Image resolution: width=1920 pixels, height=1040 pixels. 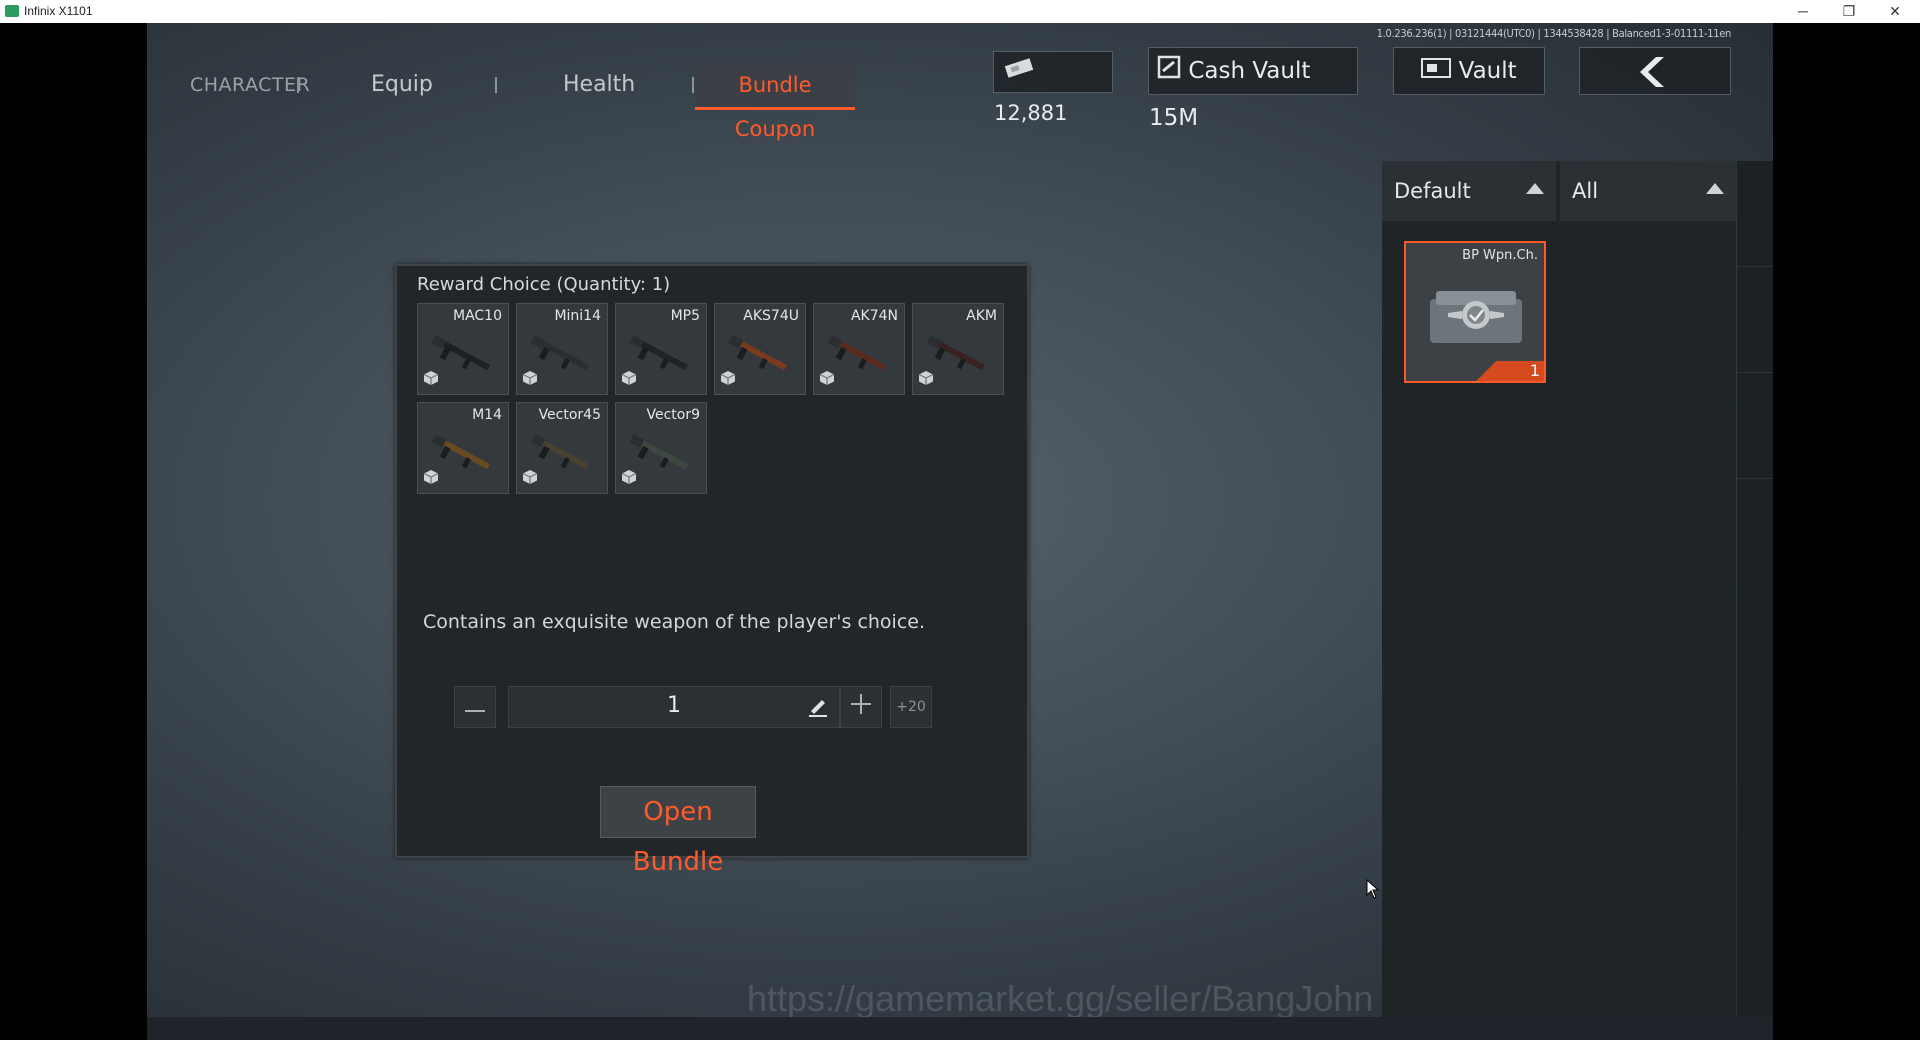 I want to click on inventory-item: BP Wpn.Ch. 1, so click(x=1475, y=312).